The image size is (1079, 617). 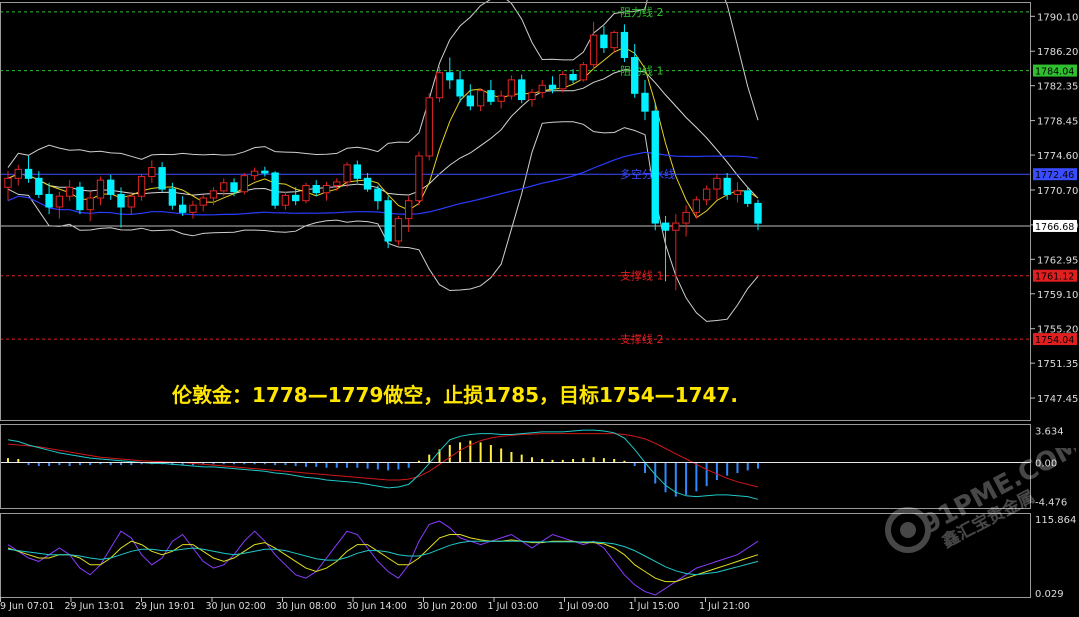 What do you see at coordinates (1054, 72) in the screenshot?
I see `level-price-tag-label: 1784.04` at bounding box center [1054, 72].